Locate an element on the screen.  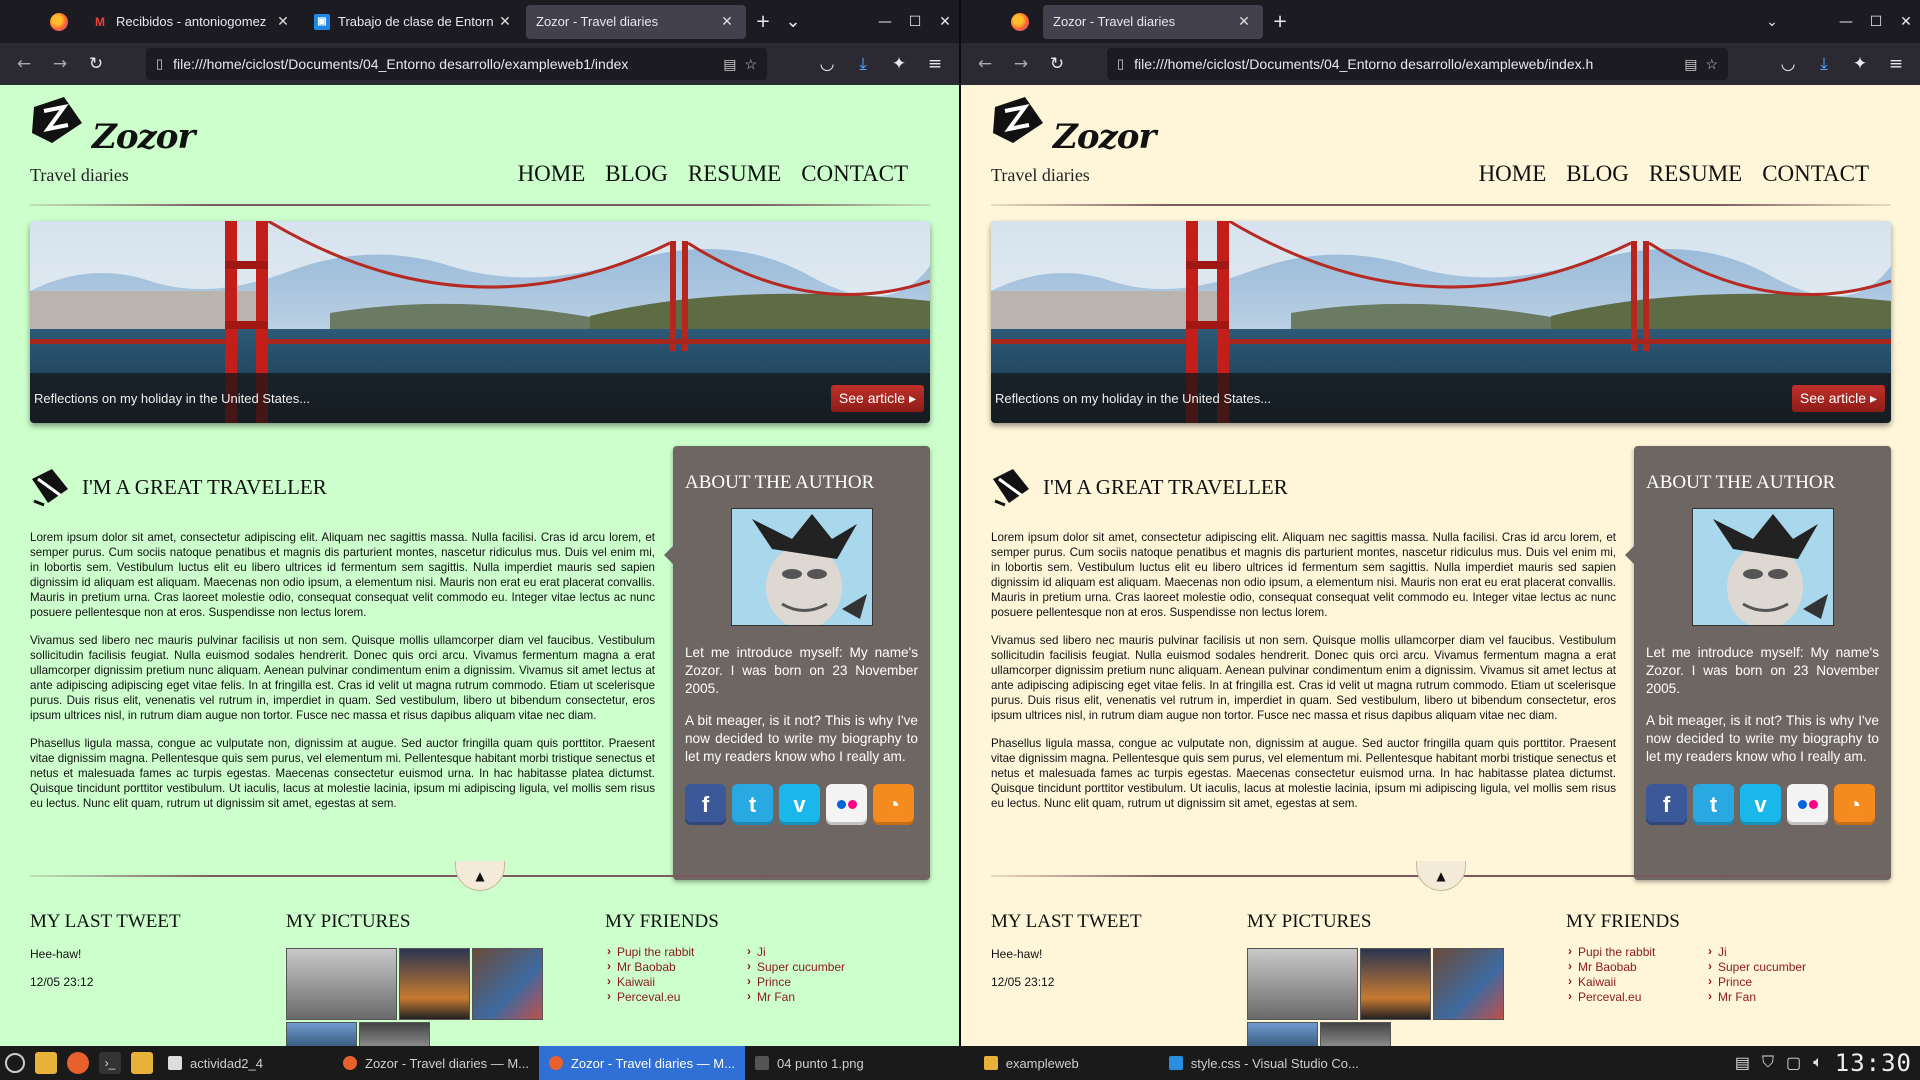
clock: 13:30 is located at coordinates (1873, 1063).